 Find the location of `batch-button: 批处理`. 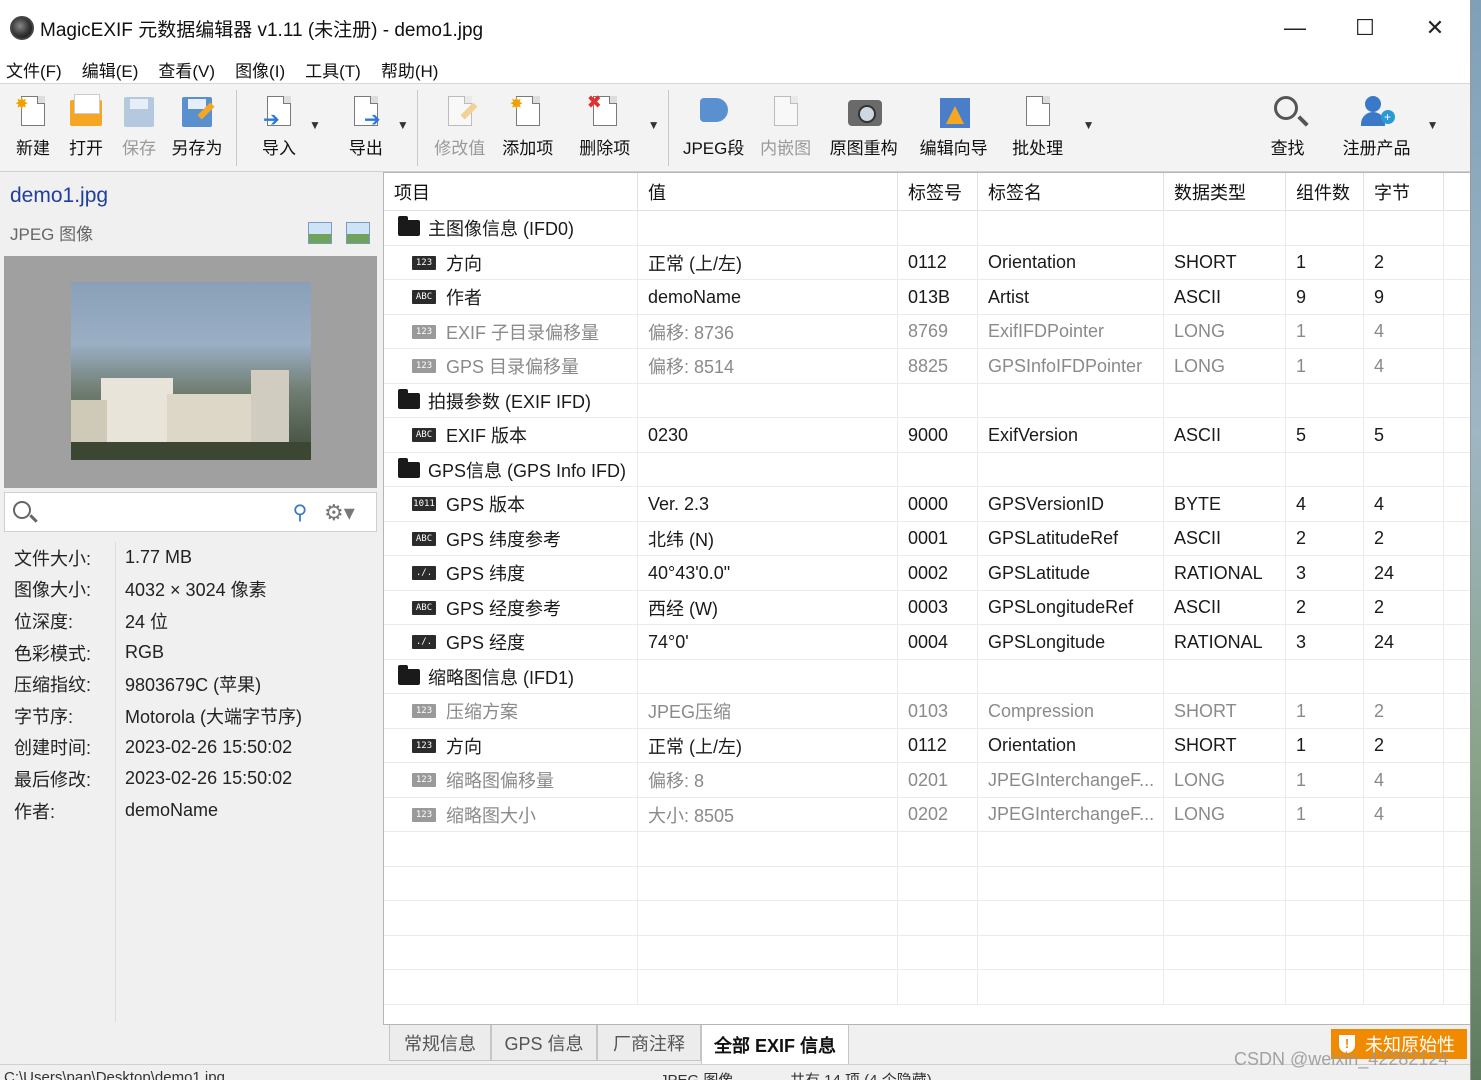

batch-button: 批处理 is located at coordinates (1038, 128).